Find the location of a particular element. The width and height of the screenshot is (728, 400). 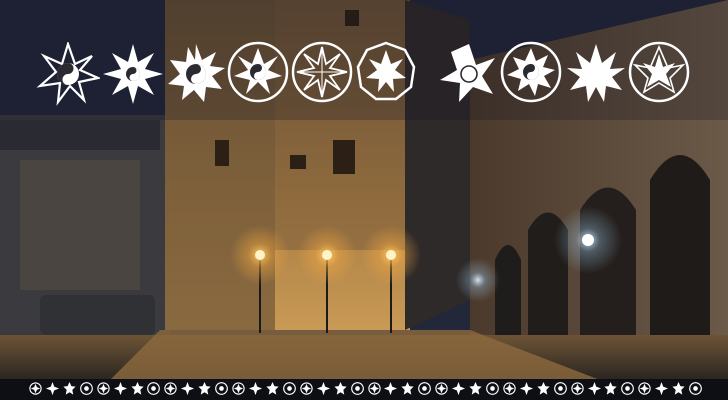

circled-yin-yang-star-icon is located at coordinates (258, 72).